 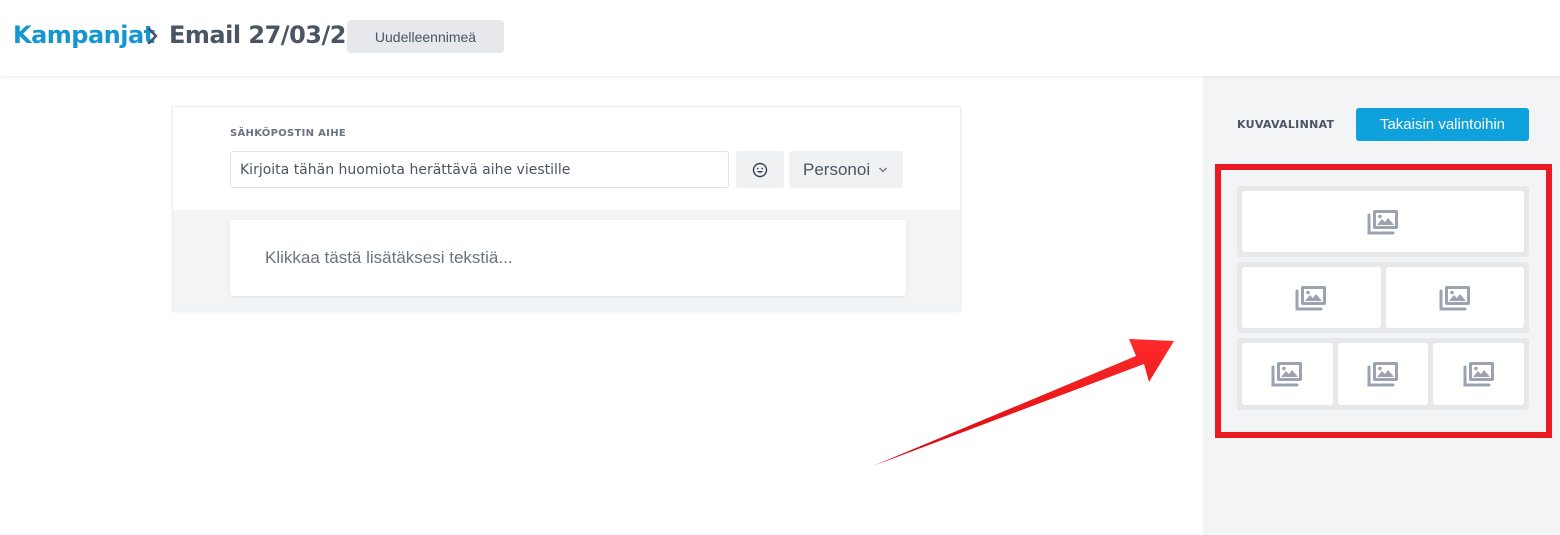 I want to click on emoji-button, so click(x=760, y=169).